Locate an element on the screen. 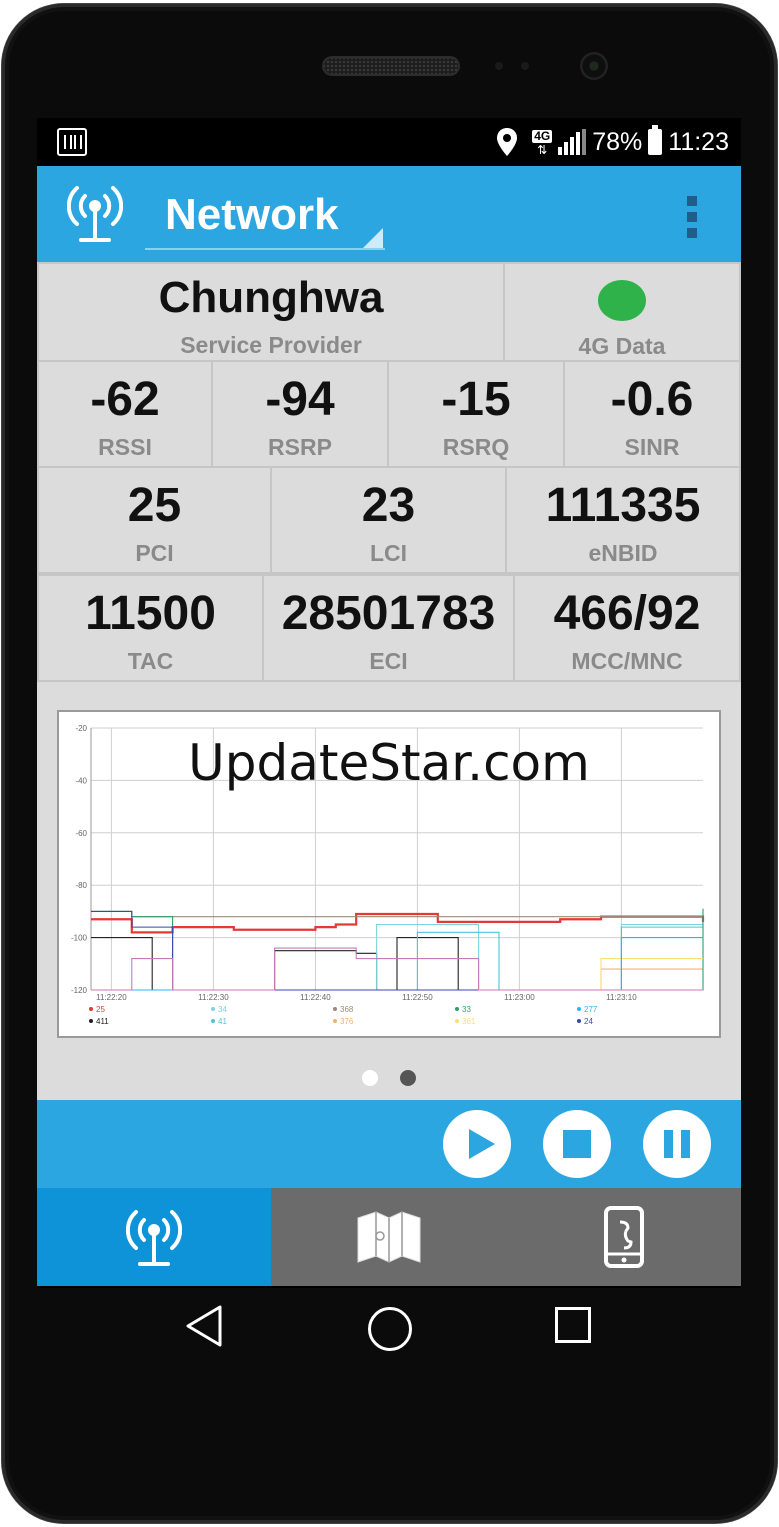 The width and height of the screenshot is (779, 1527). page-dot-active is located at coordinates (408, 1078).